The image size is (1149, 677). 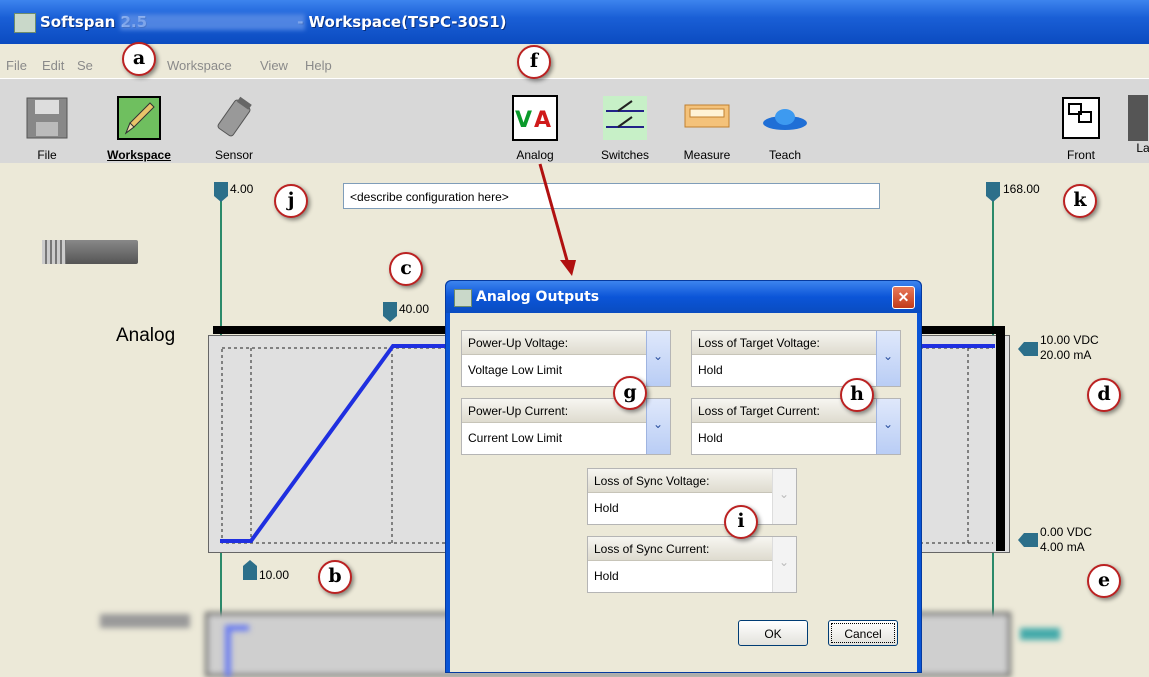 I want to click on menu-workspace: Workspace, so click(x=199, y=65).